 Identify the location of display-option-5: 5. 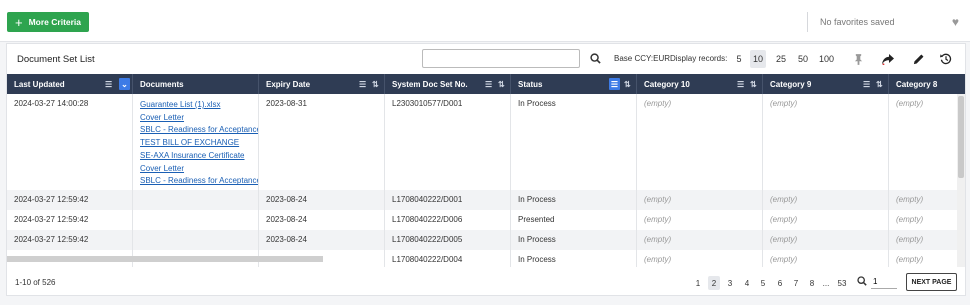
(739, 59).